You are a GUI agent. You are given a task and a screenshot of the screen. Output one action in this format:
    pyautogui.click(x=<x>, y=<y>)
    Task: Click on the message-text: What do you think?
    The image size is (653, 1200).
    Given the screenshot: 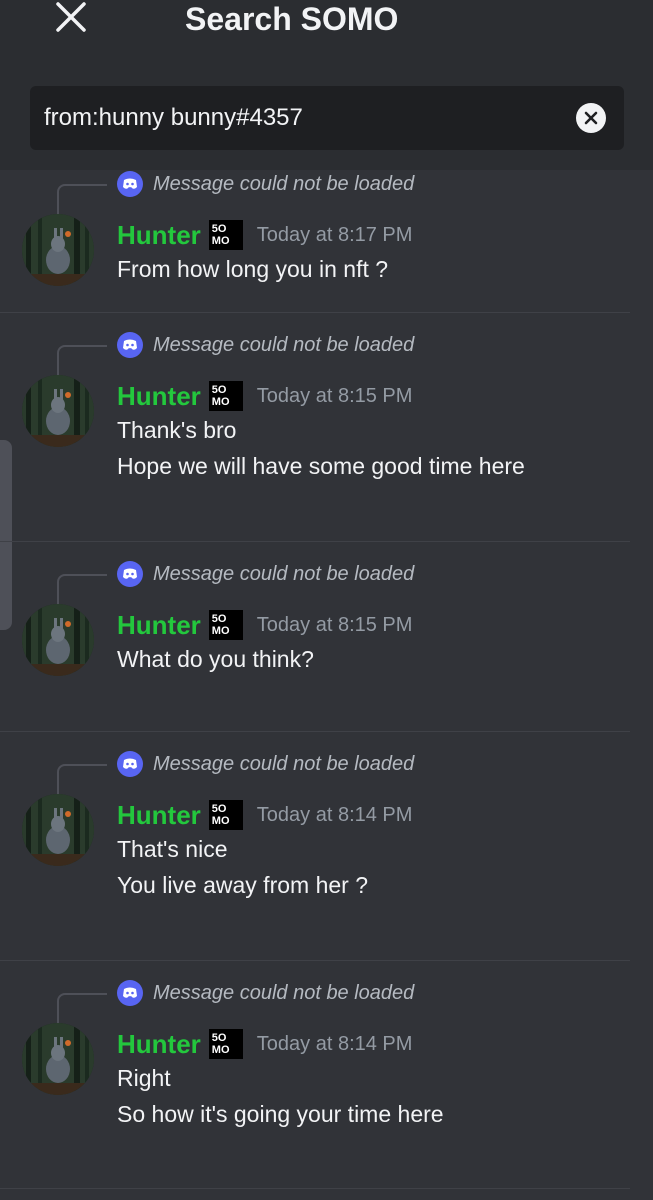 What is the action you would take?
    pyautogui.click(x=215, y=659)
    